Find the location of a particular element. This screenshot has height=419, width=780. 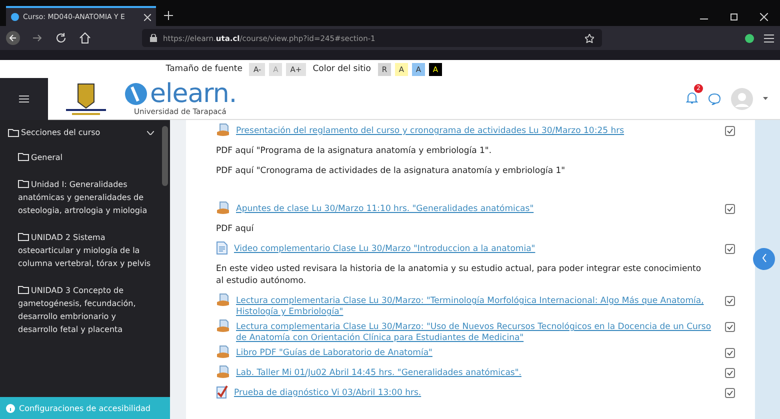

sidebar-heading: Secciones del curso is located at coordinates (54, 132).